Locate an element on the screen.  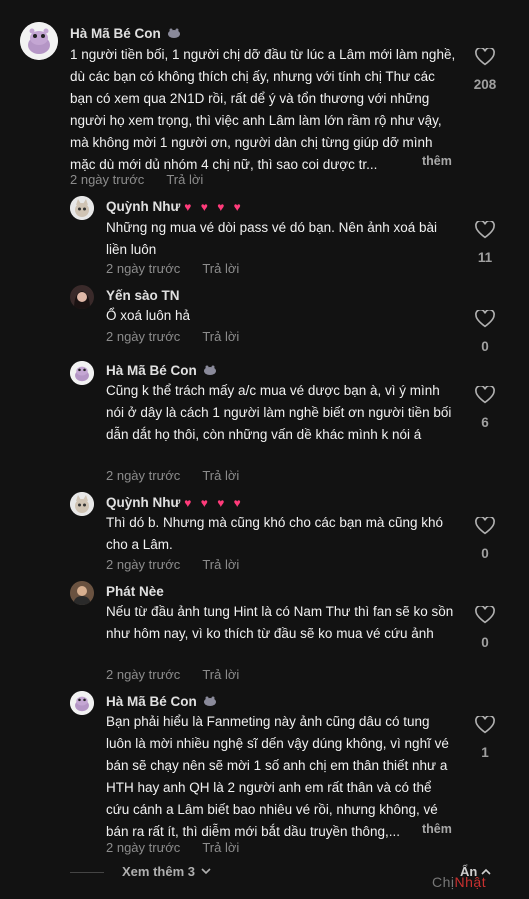
see-more-label: Xem thêm 3 is located at coordinates (158, 871).